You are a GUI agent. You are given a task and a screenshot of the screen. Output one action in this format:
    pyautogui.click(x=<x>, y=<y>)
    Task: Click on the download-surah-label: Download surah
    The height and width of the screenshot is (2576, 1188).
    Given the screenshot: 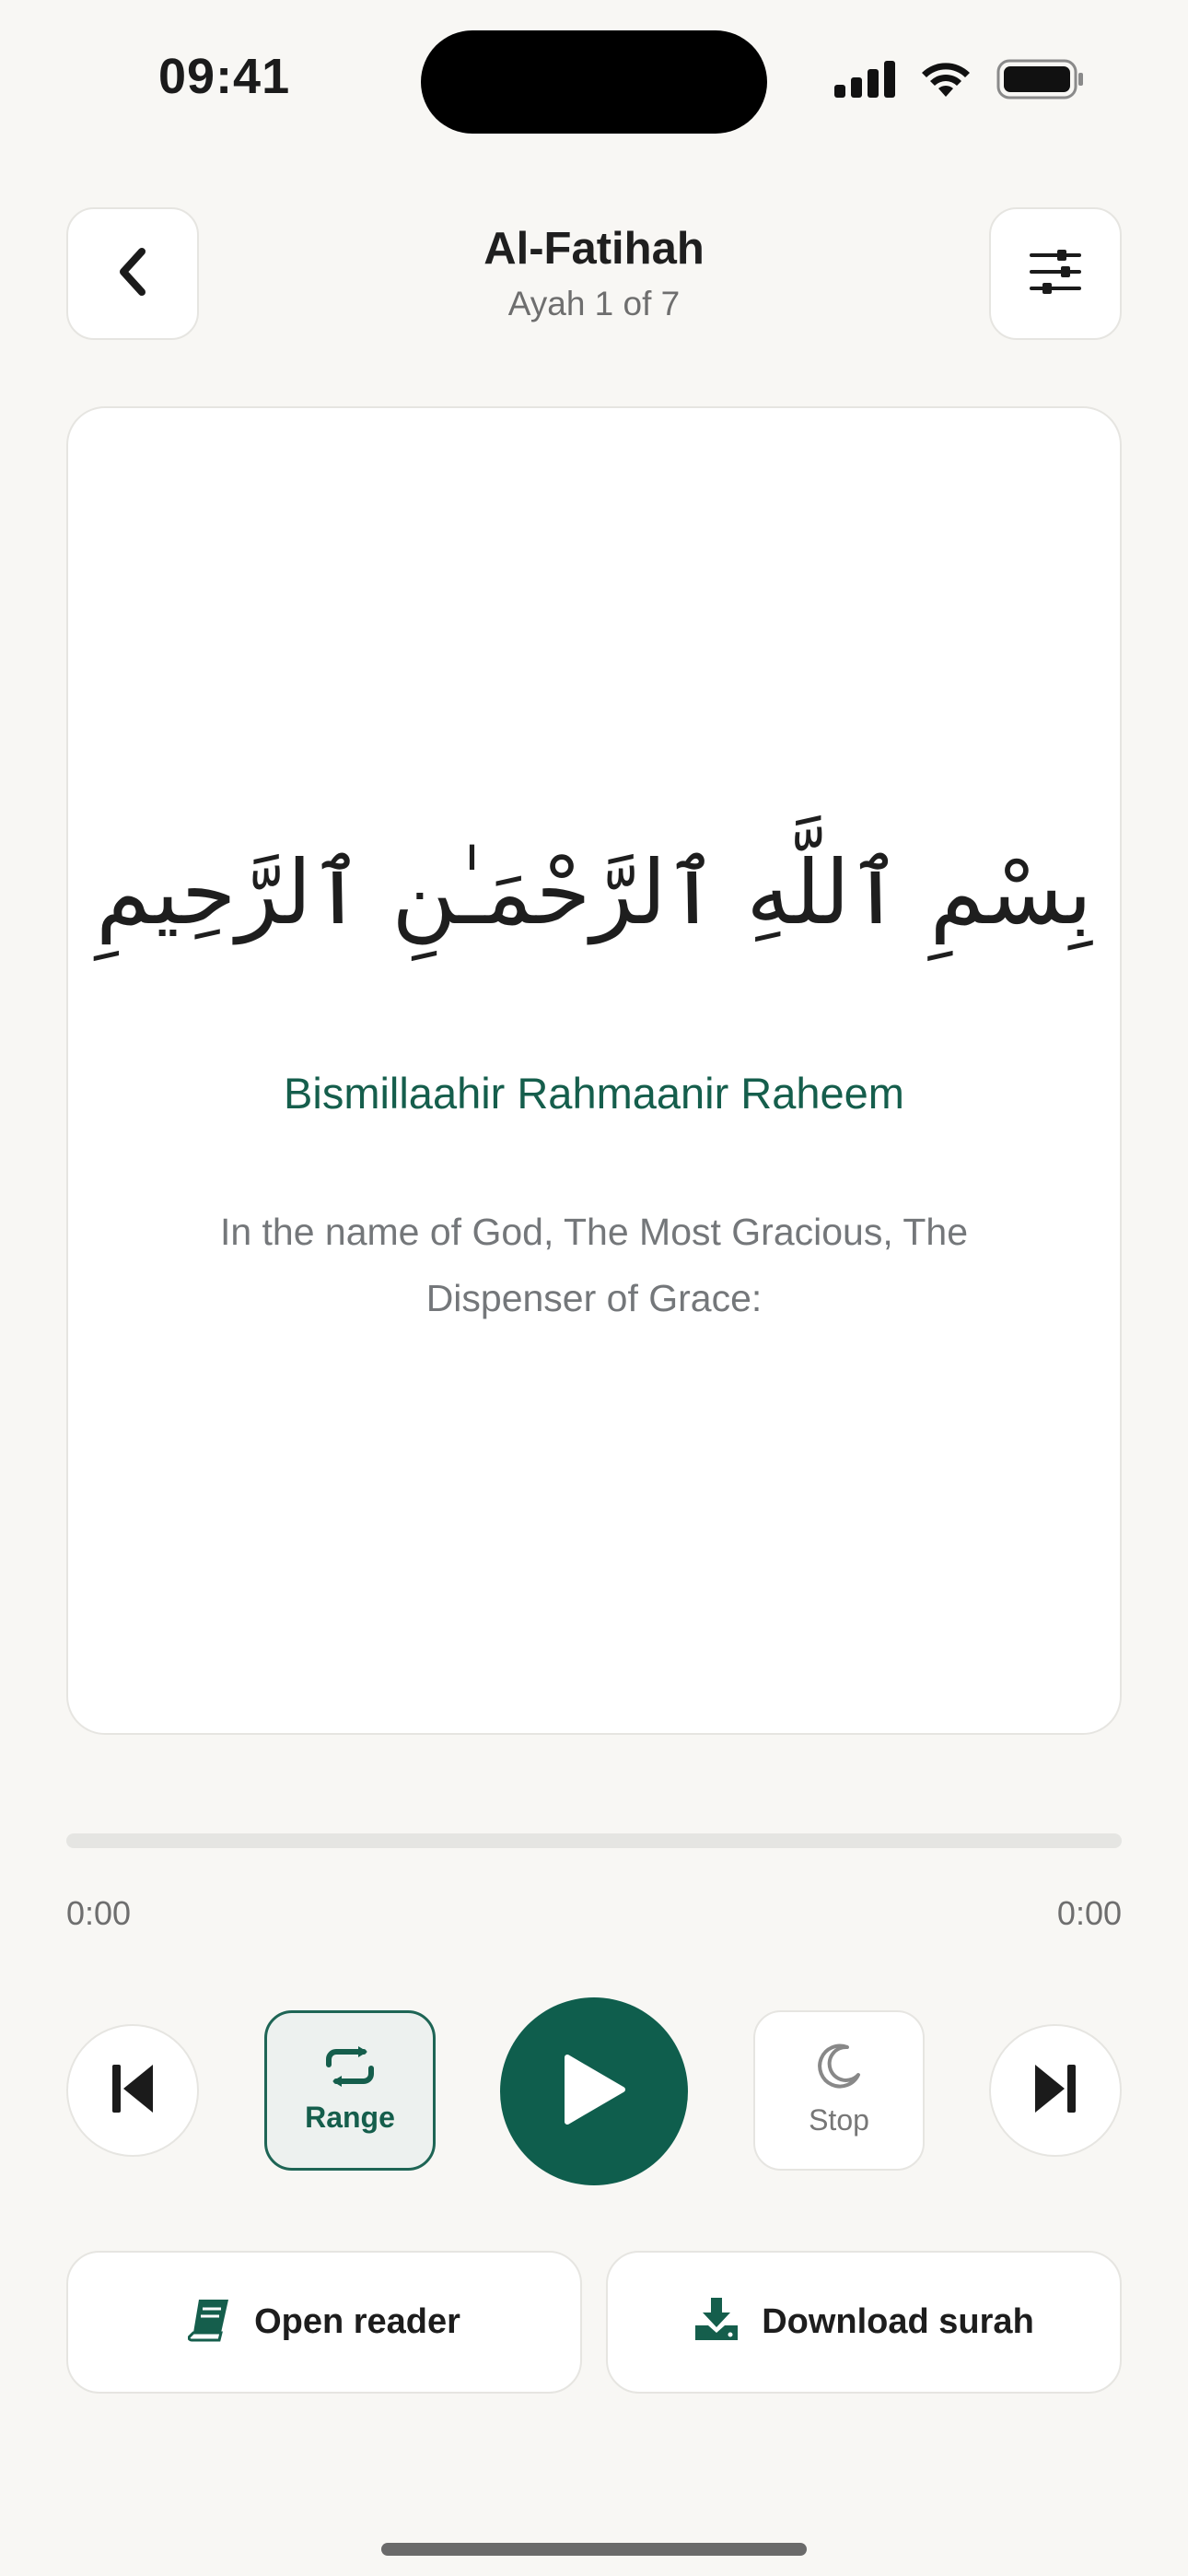 What is the action you would take?
    pyautogui.click(x=898, y=2321)
    